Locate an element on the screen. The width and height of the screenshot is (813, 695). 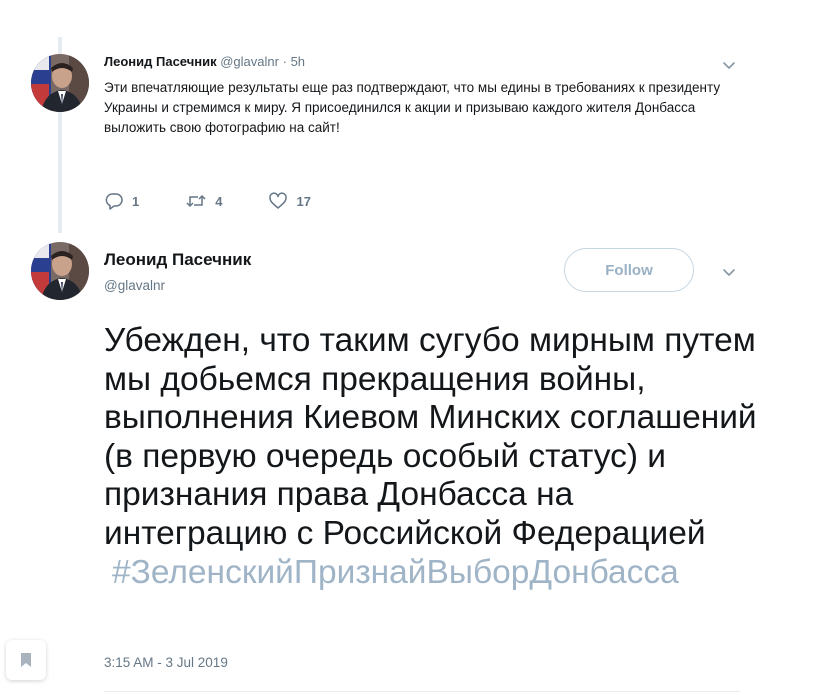
hashtag-link: #ЗеленскийПризнайВыборДонбасса is located at coordinates (434, 573).